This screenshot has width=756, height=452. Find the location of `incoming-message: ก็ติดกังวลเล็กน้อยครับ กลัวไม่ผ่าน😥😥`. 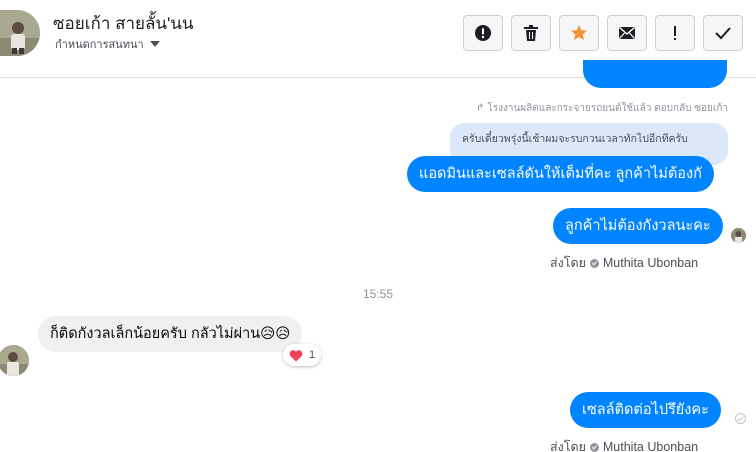

incoming-message: ก็ติดกังวลเล็กน้อยครับ กลัวไม่ผ่าน😥😥 is located at coordinates (170, 334).